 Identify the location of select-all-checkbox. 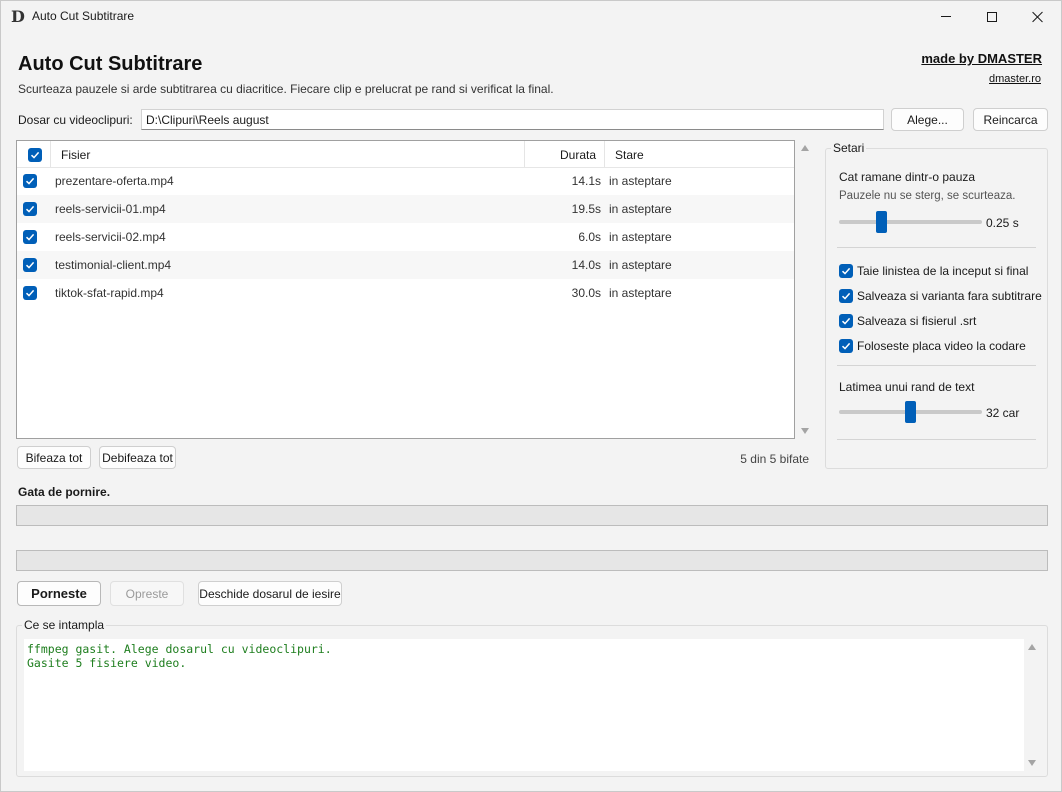
(35, 155).